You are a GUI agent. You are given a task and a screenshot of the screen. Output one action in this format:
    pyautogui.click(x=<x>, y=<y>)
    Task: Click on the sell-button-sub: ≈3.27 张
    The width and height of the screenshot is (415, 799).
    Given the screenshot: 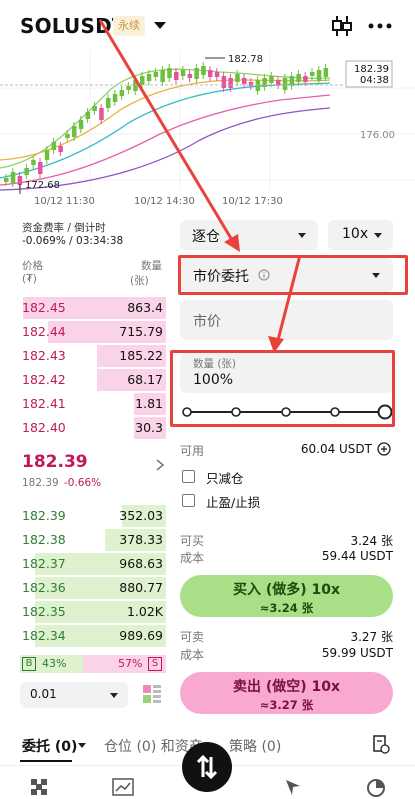 What is the action you would take?
    pyautogui.click(x=286, y=705)
    